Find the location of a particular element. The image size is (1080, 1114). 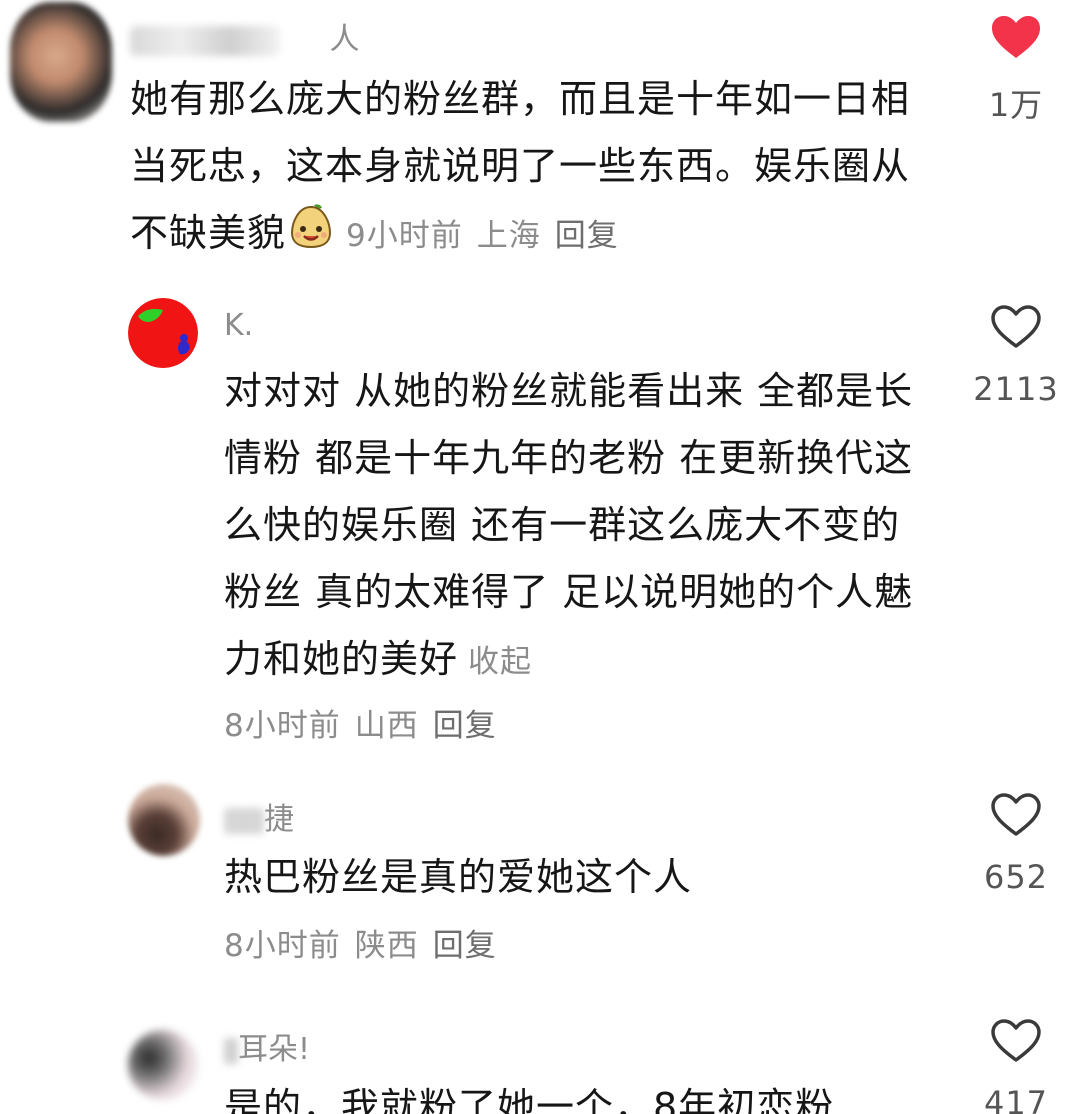

comment-text: 是的，我就粉了她一个，8年初恋粉 is located at coordinates (529, 1099).